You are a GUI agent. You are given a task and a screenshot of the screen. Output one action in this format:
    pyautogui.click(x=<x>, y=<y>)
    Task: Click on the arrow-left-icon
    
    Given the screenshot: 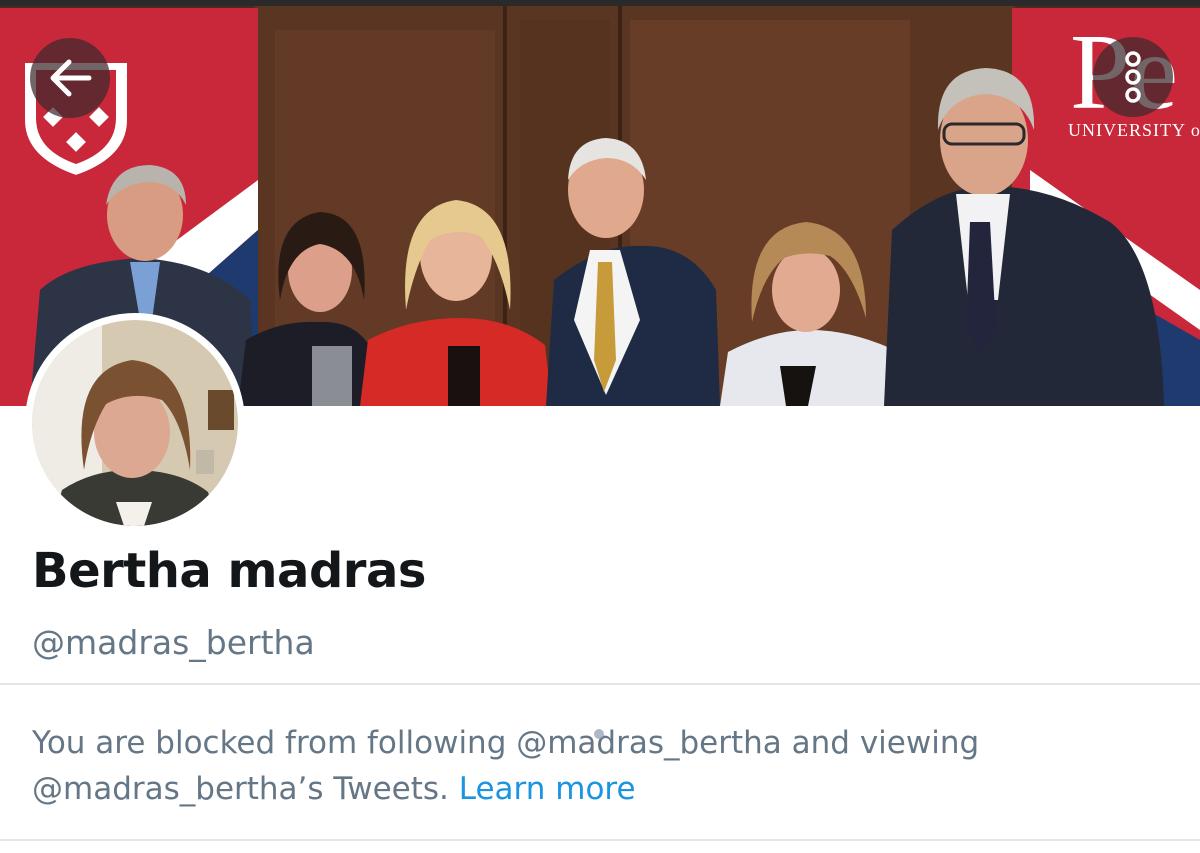 What is the action you would take?
    pyautogui.click(x=71, y=78)
    